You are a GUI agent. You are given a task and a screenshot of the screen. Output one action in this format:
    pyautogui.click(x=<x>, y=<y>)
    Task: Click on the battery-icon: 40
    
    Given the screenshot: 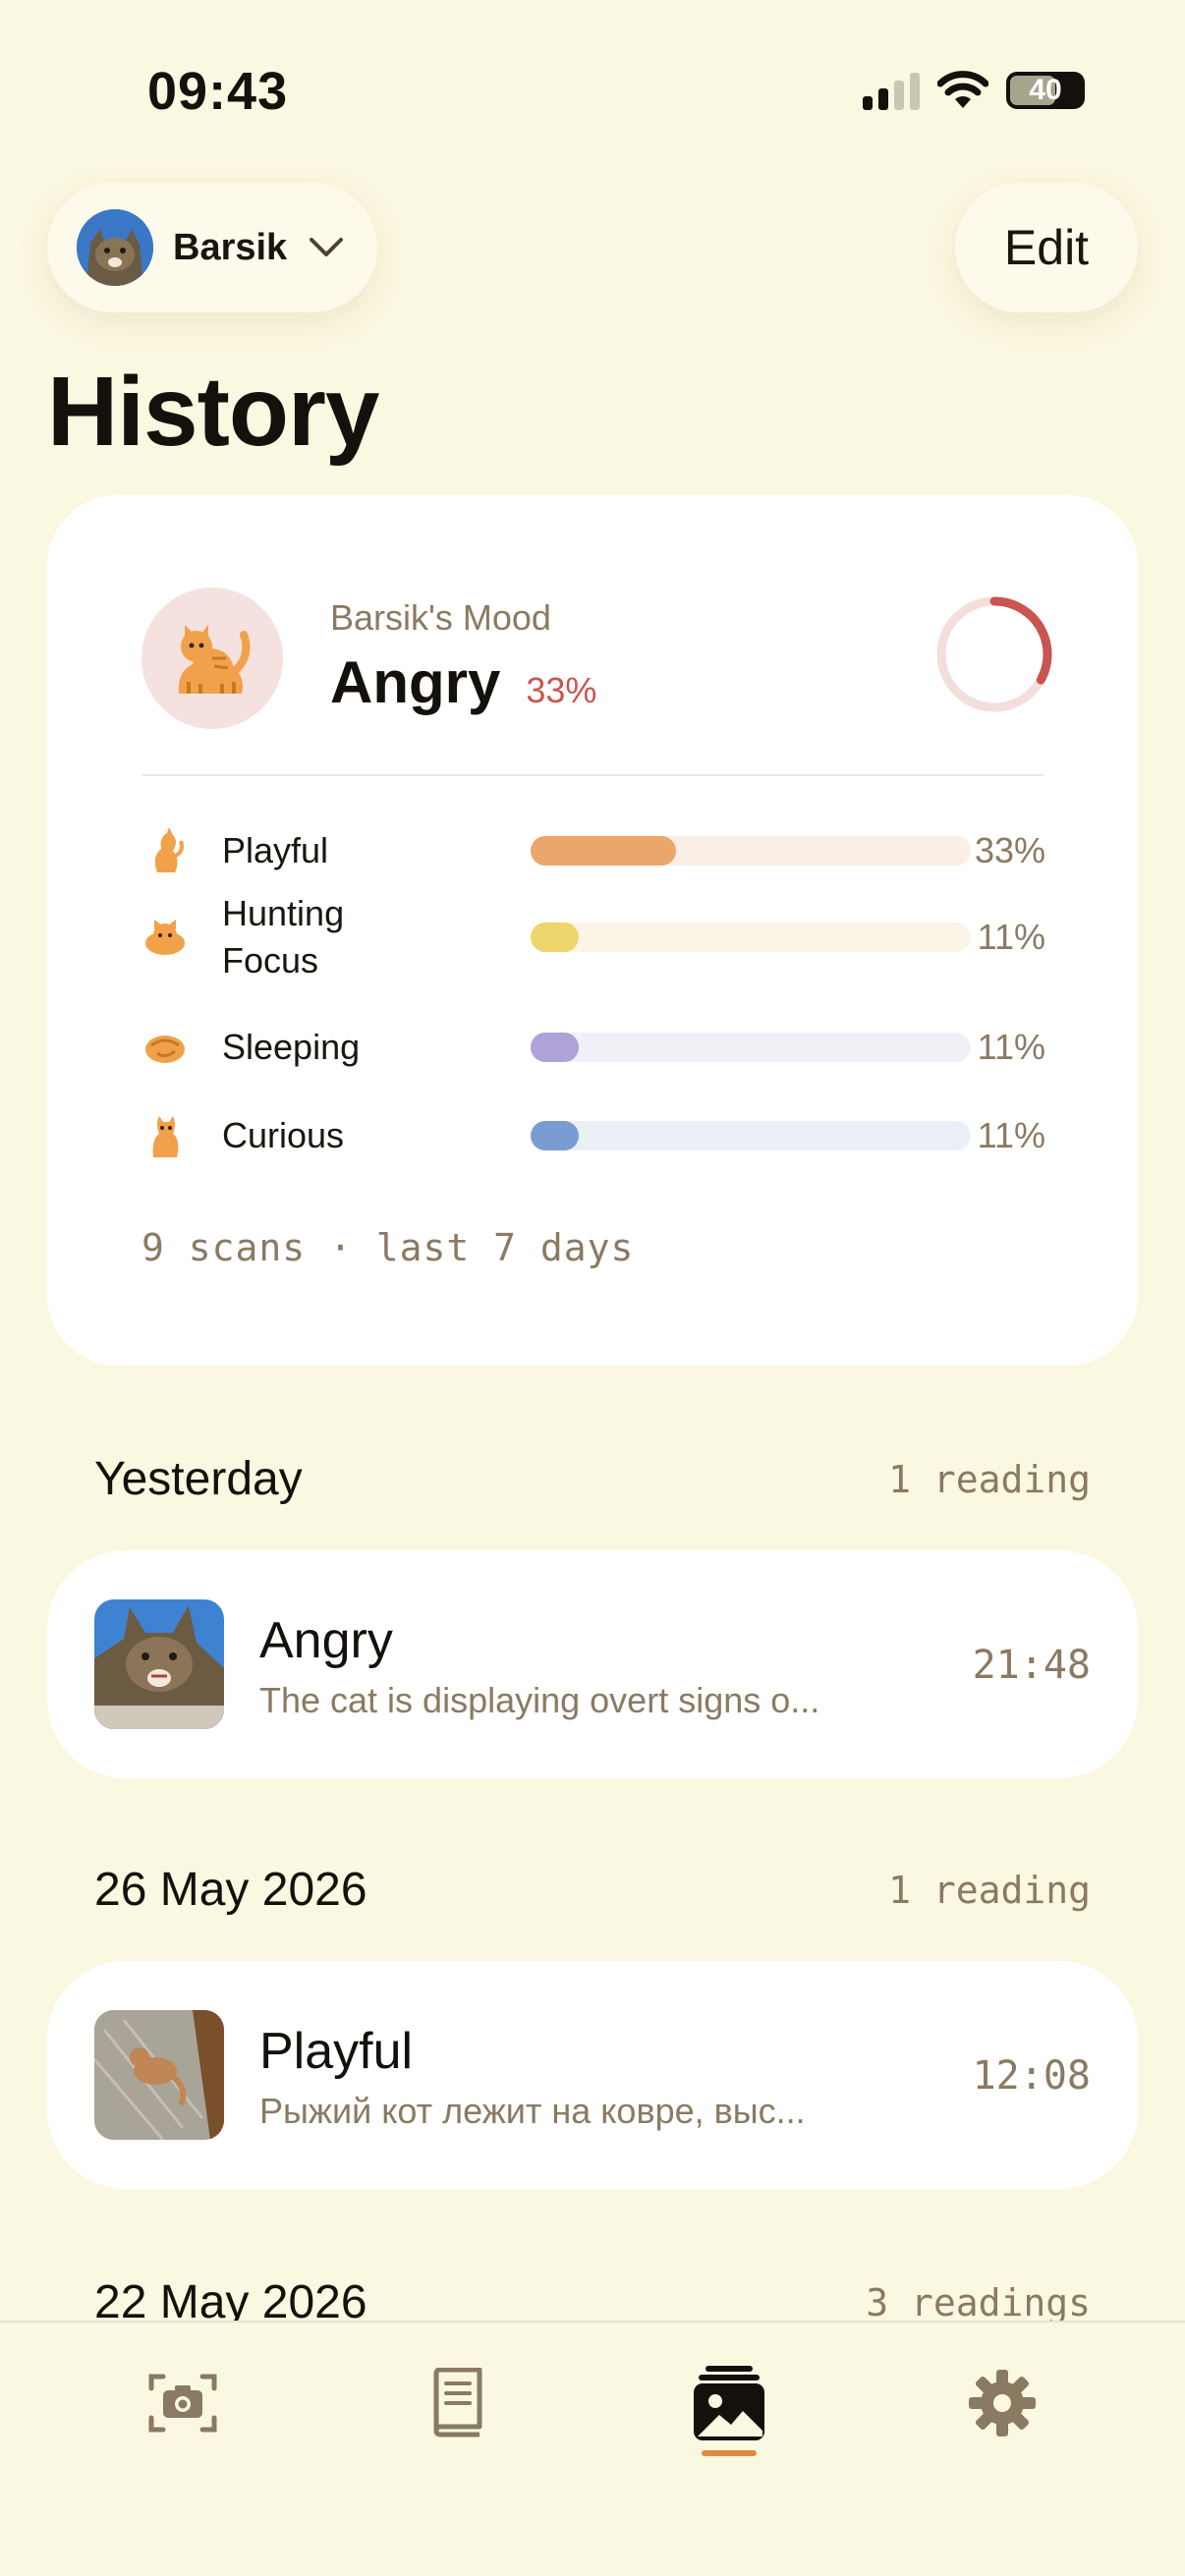 What is the action you would take?
    pyautogui.click(x=1045, y=90)
    